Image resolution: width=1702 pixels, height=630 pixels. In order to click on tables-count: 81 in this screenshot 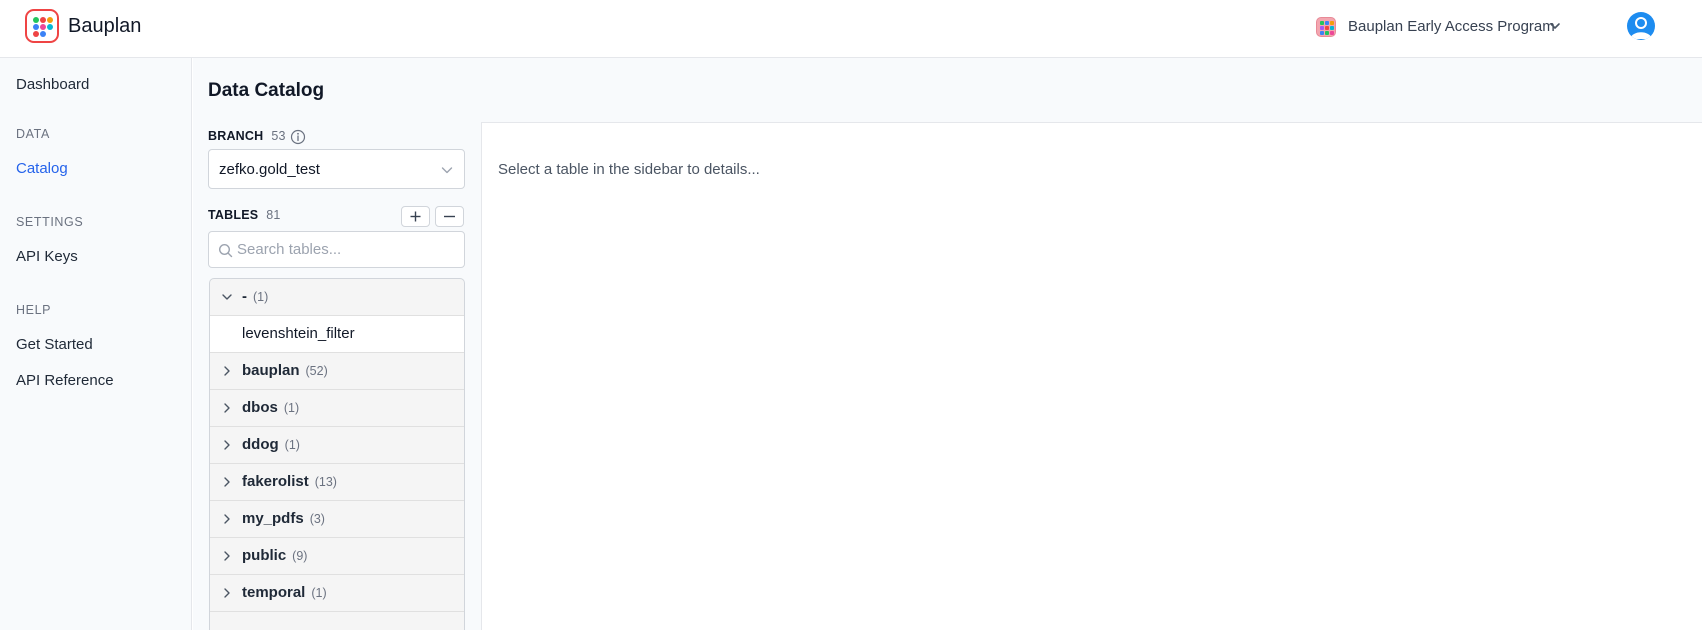, I will do `click(273, 215)`.